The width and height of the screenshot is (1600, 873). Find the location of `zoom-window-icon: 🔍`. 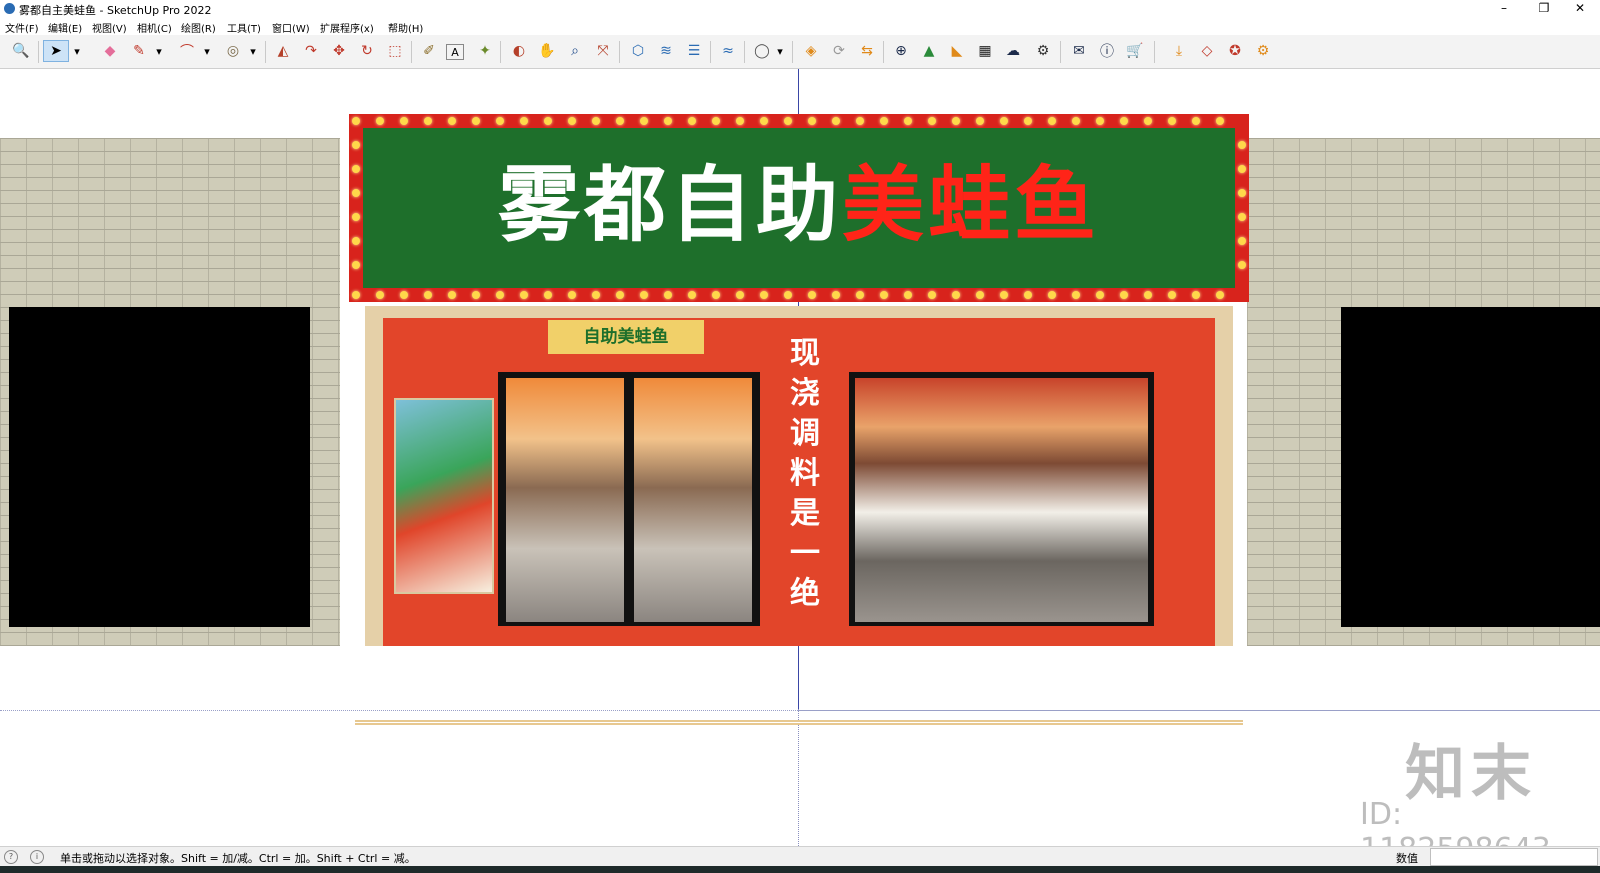

zoom-window-icon: 🔍 is located at coordinates (21, 51).